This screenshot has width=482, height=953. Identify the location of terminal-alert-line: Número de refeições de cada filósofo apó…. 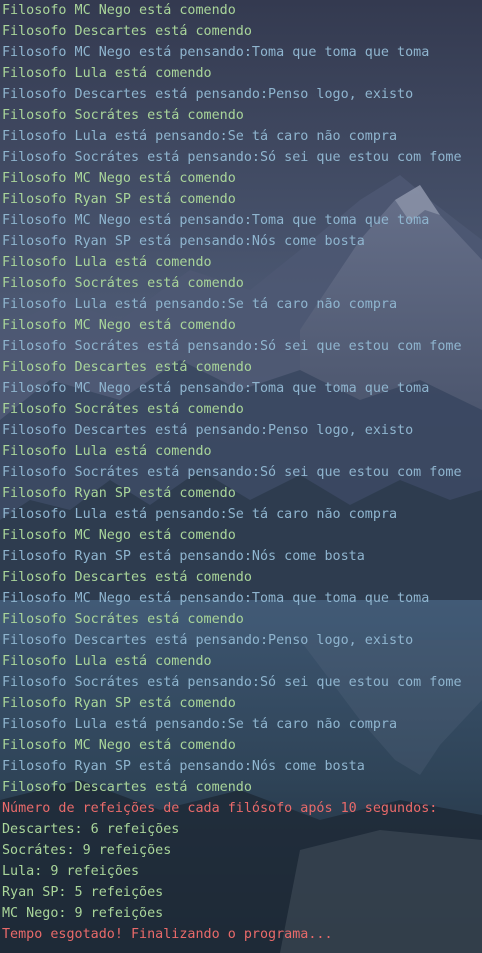
(220, 808).